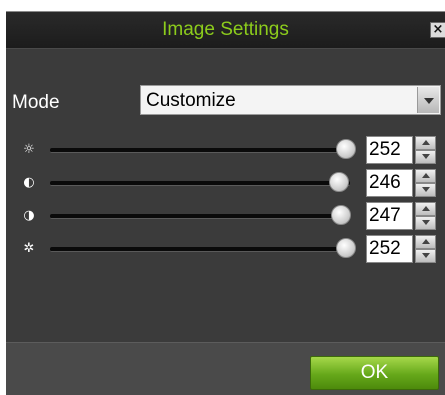  I want to click on hue-row: ✲ 252, so click(225, 248).